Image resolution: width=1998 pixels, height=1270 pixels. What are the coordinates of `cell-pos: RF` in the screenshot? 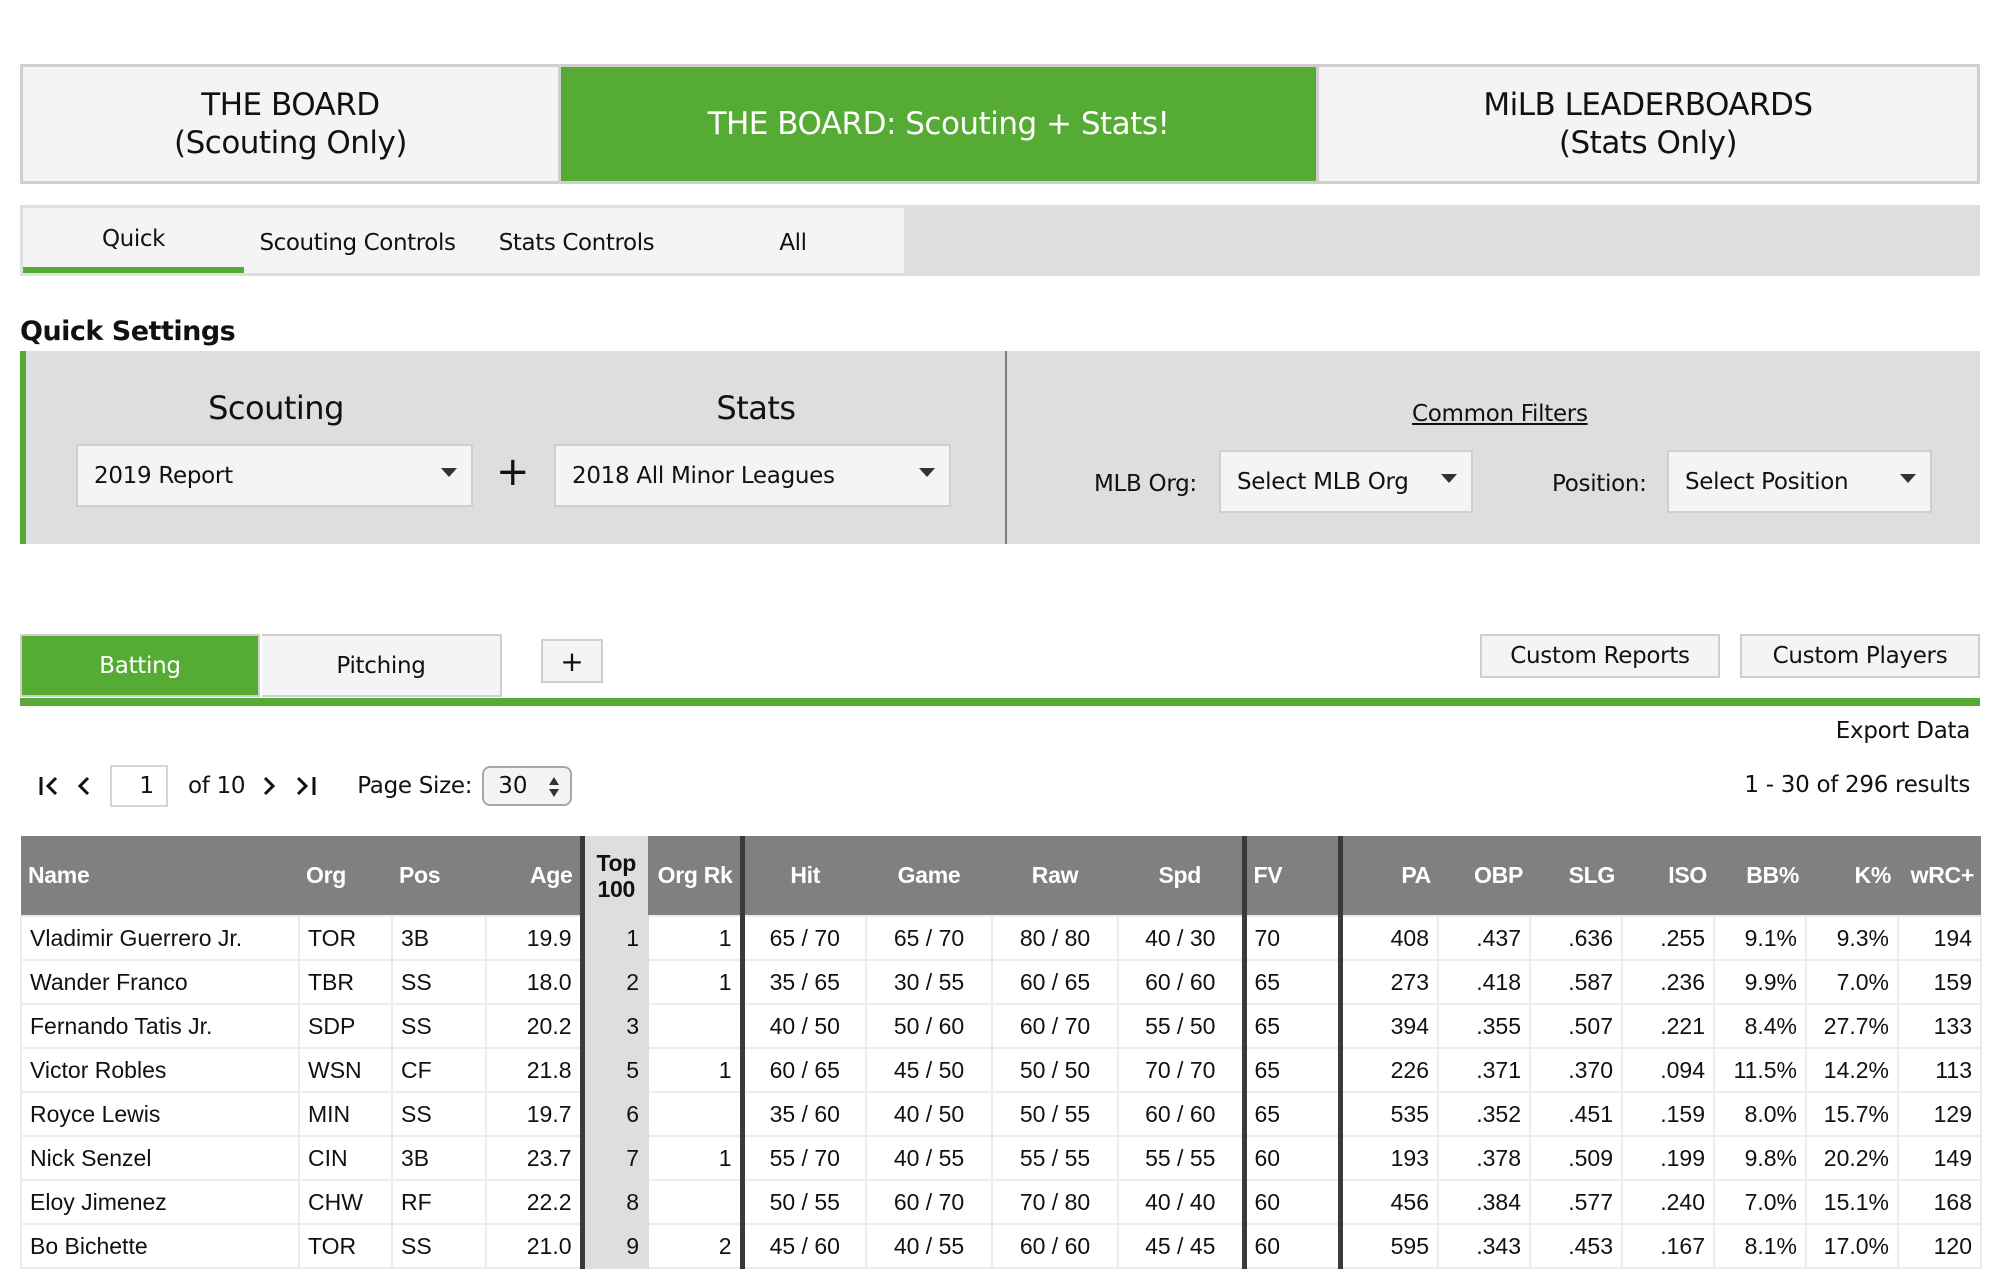 It's located at (439, 1202).